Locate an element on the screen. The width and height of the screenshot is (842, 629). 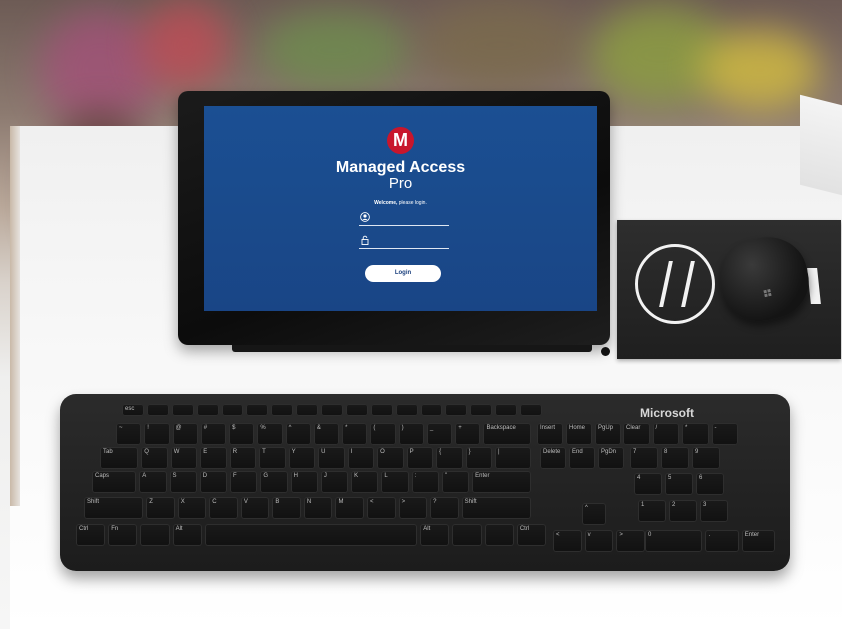
key: ) is located at coordinates (411, 434).